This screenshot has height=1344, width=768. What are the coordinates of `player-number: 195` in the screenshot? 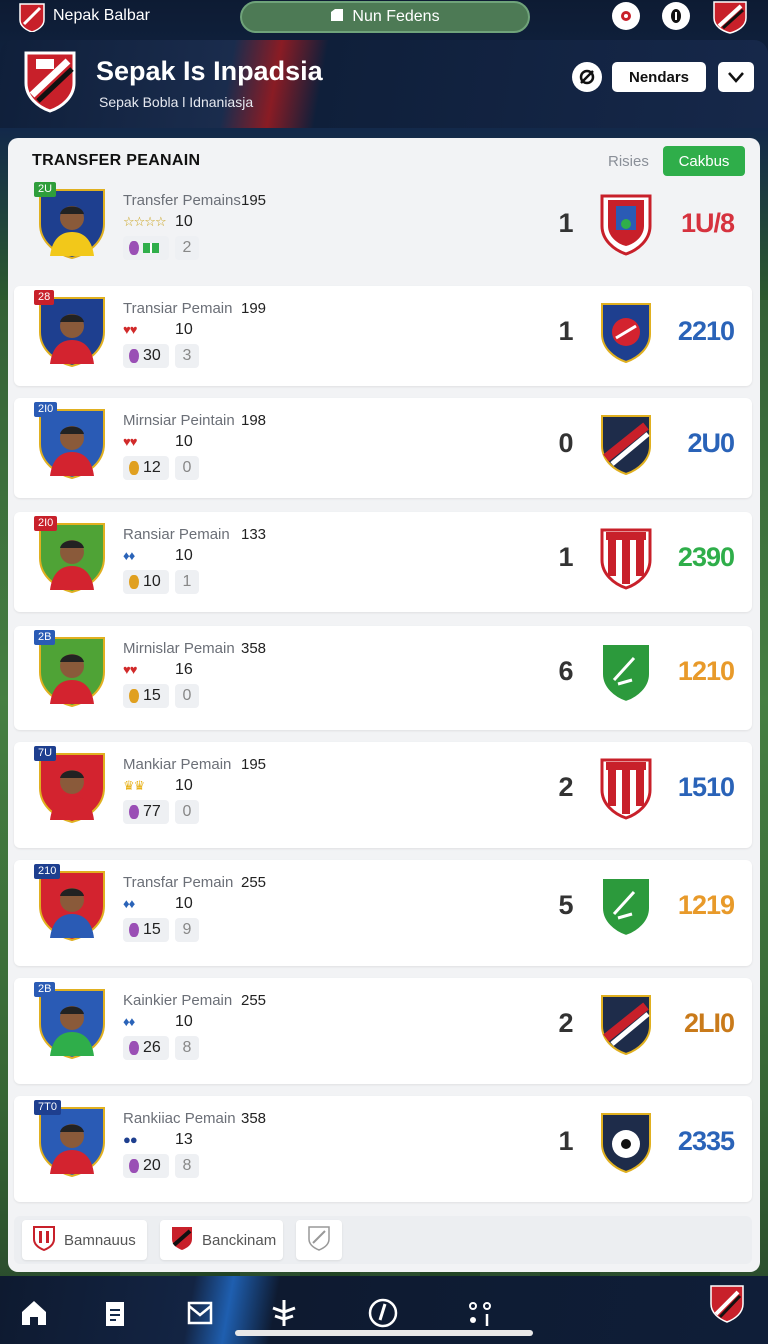 It's located at (254, 200).